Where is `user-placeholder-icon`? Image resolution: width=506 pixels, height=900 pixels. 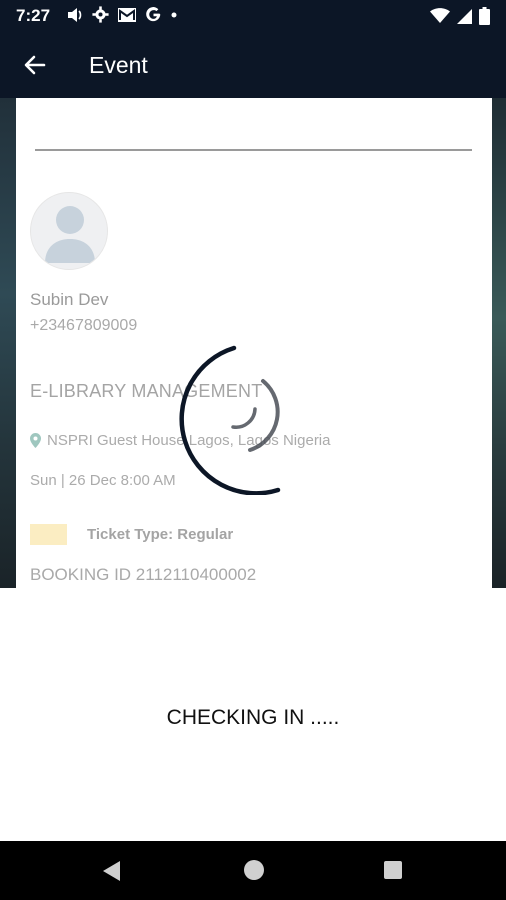
user-placeholder-icon is located at coordinates (70, 234).